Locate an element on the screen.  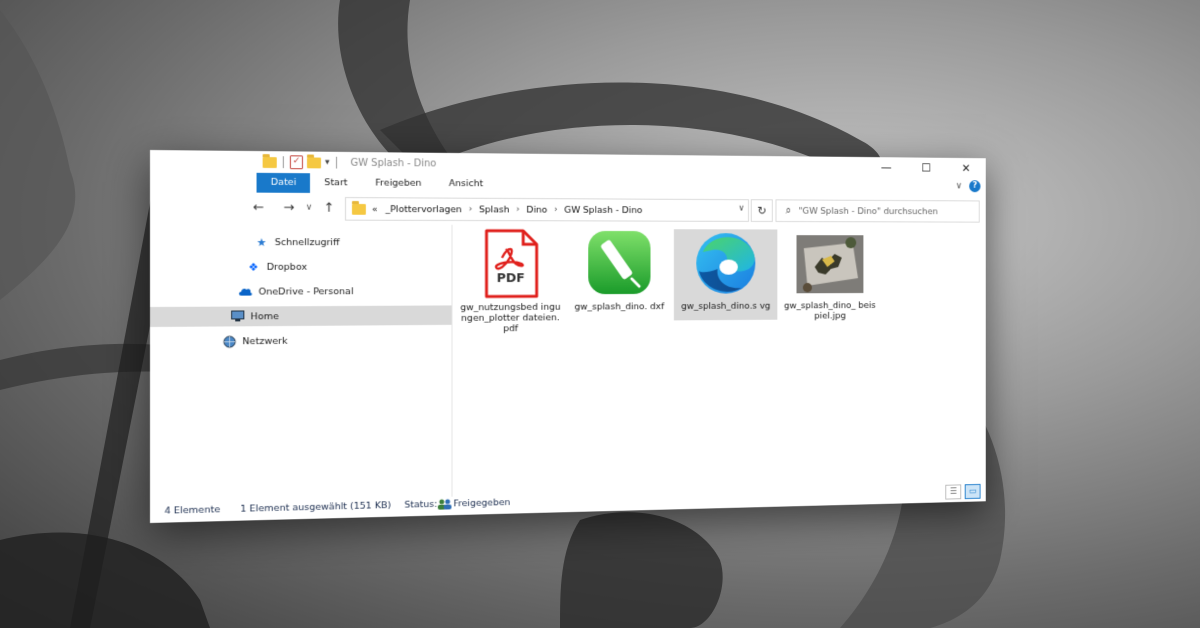
forward-button: → is located at coordinates (289, 207).